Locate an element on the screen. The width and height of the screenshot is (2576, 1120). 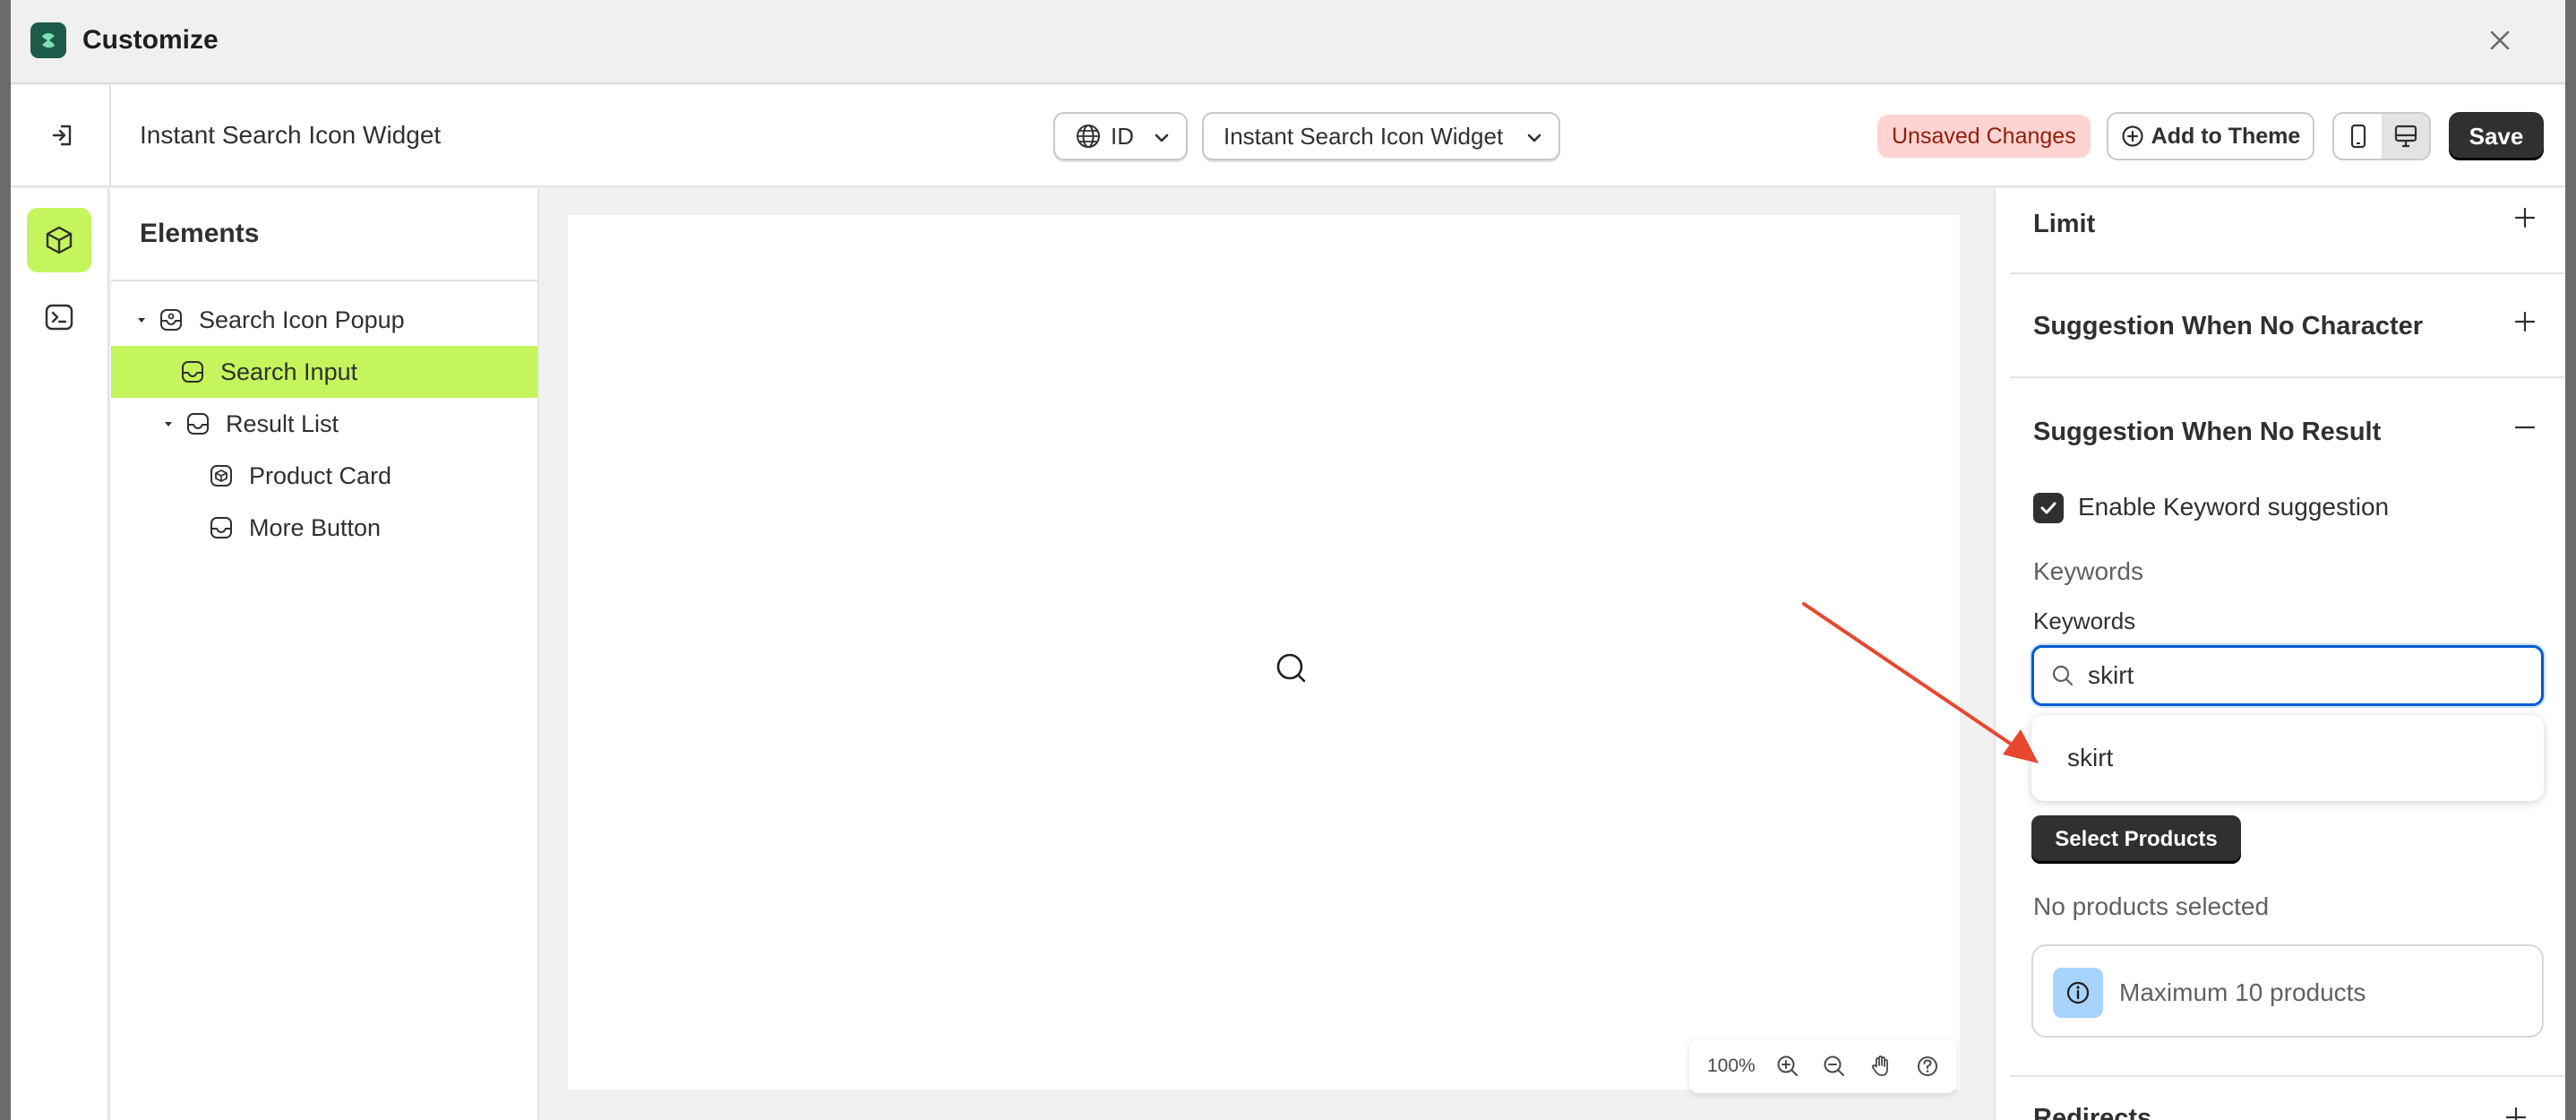
tree-label: Result List is located at coordinates (282, 423).